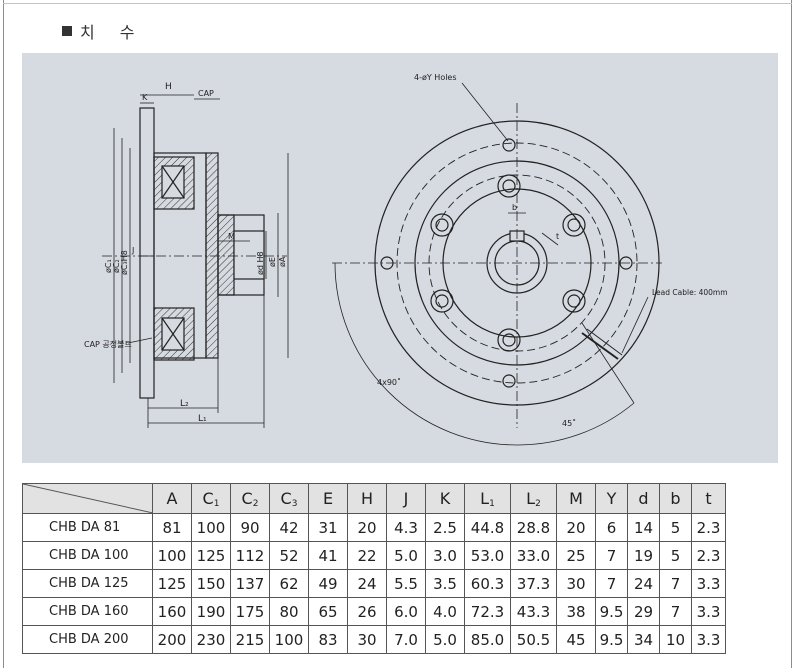 The height and width of the screenshot is (668, 800). I want to click on label-l1: L₁, so click(202, 419).